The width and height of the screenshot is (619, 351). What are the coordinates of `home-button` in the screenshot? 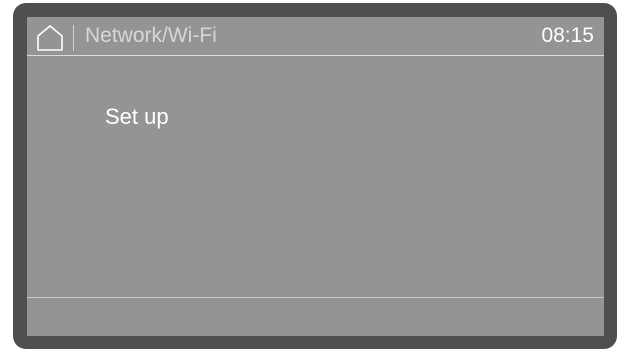 It's located at (50, 38).